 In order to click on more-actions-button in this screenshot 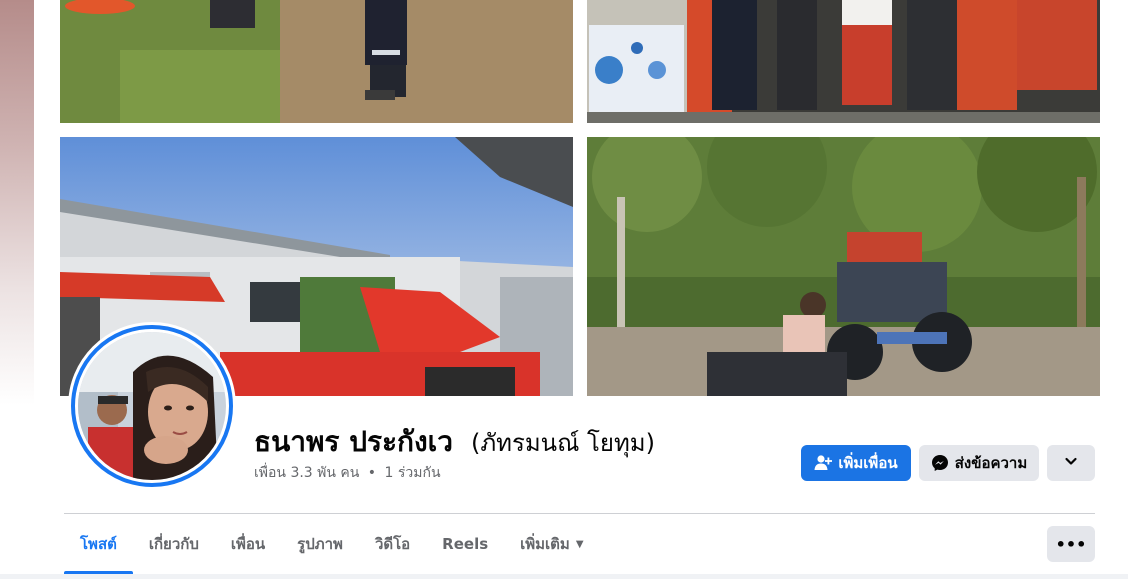, I will do `click(1071, 463)`.